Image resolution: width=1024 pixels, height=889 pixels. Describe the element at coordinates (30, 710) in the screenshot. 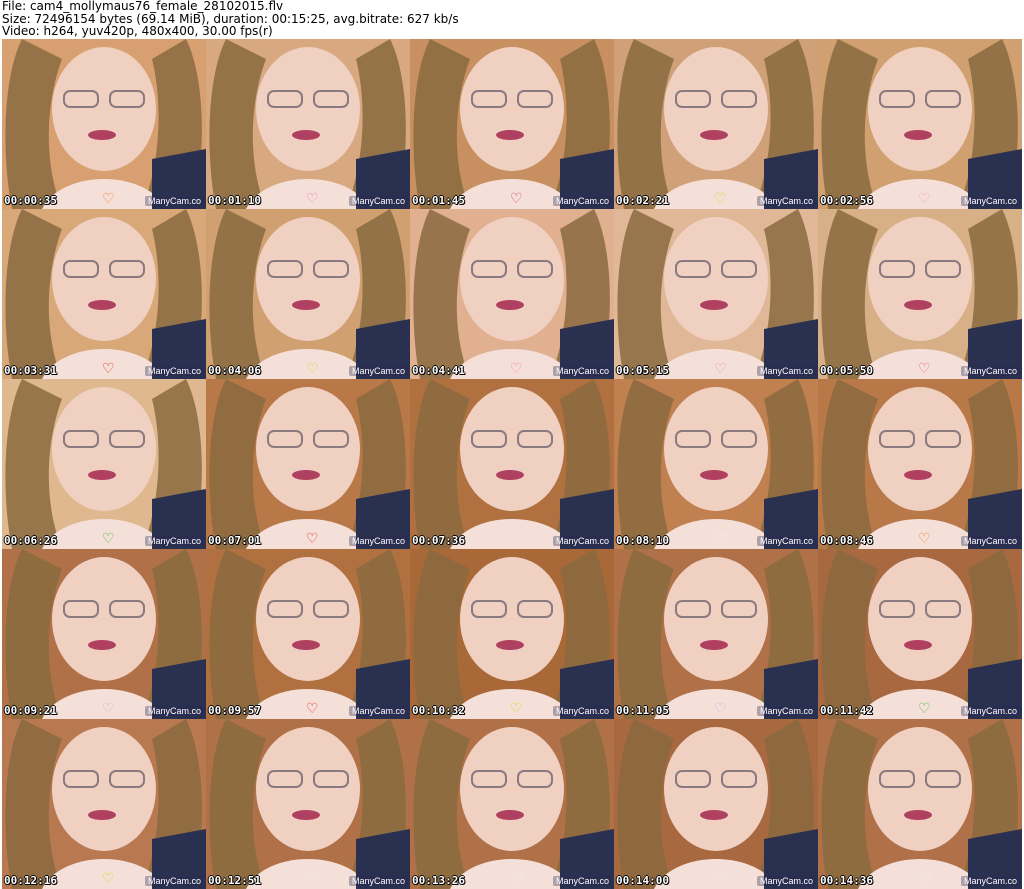

I see `timestamp-label: 00:09:21` at that location.